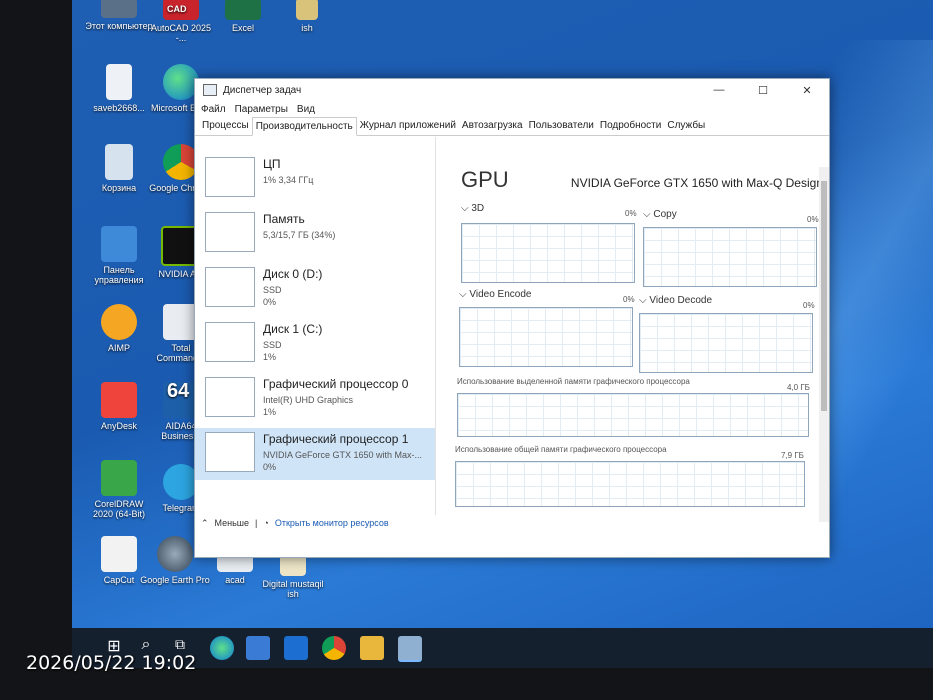  Describe the element at coordinates (210, 90) in the screenshot. I see `task-manager-icon` at that location.